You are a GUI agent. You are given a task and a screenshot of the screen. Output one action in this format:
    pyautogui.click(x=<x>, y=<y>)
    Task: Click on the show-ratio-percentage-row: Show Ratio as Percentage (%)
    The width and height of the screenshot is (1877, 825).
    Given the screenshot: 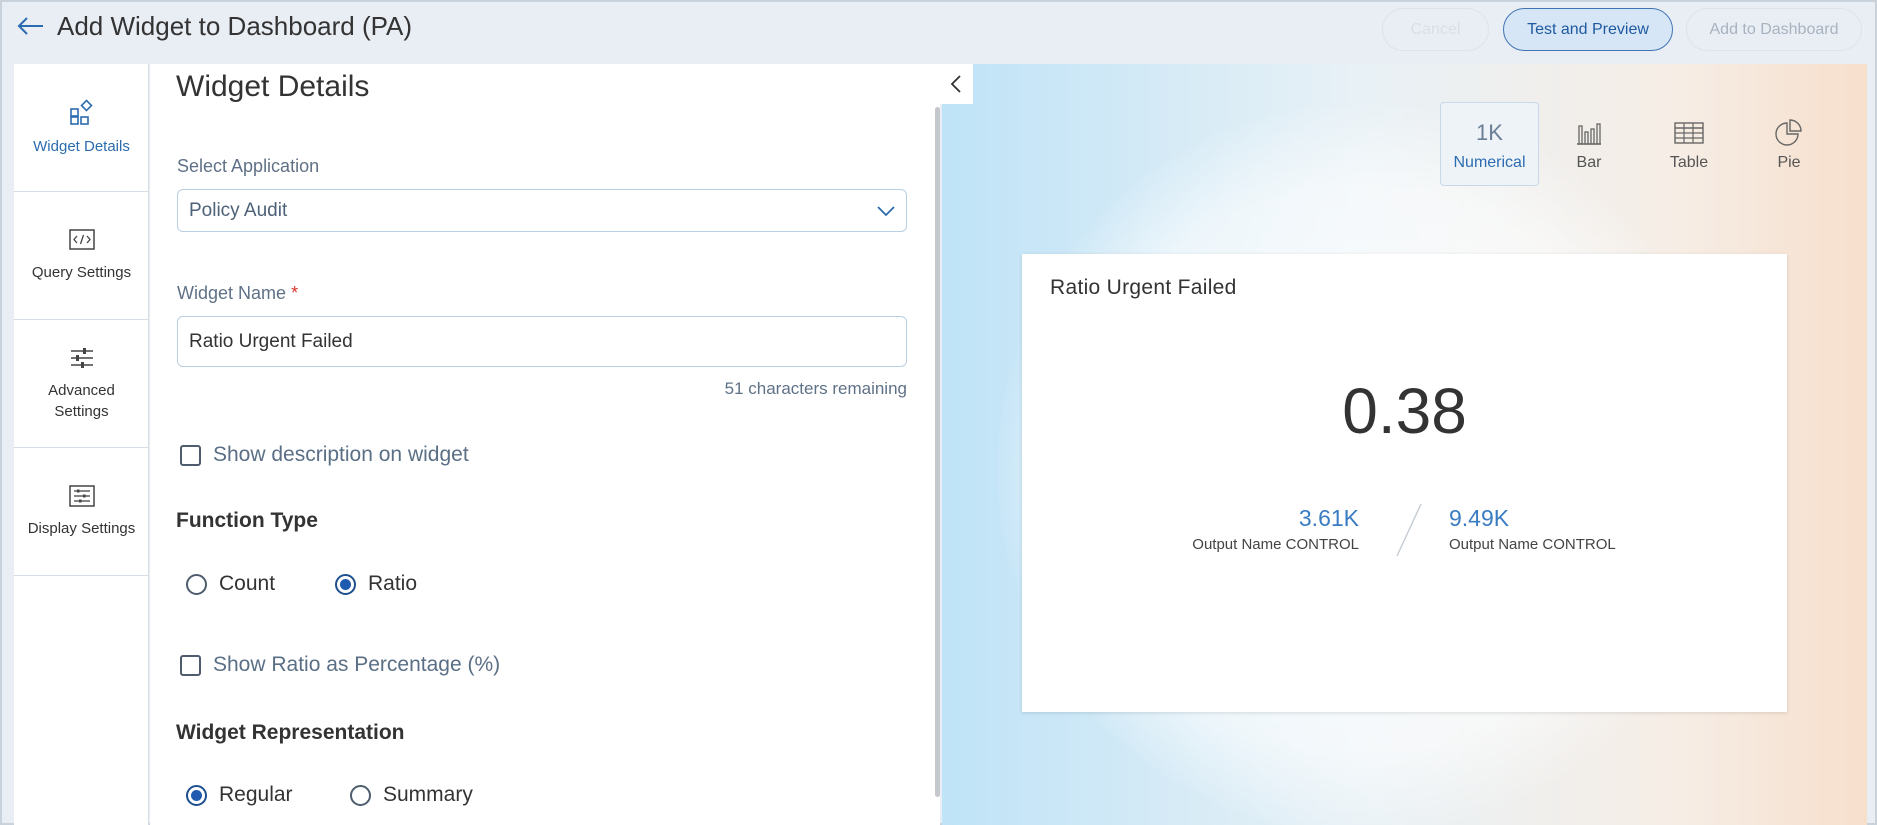 What is the action you would take?
    pyautogui.click(x=340, y=665)
    